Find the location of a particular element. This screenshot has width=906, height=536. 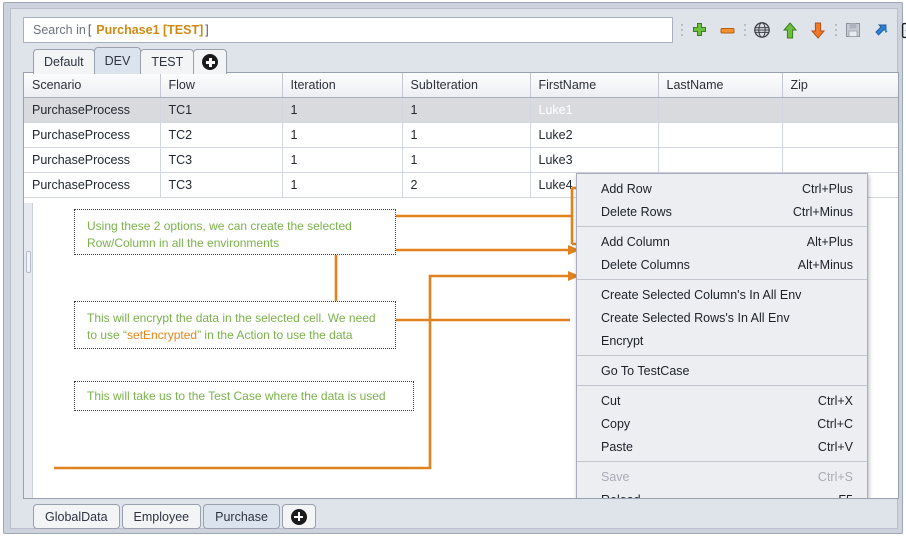

menu-item-paste: Paste Ctrl+V is located at coordinates (722, 446).